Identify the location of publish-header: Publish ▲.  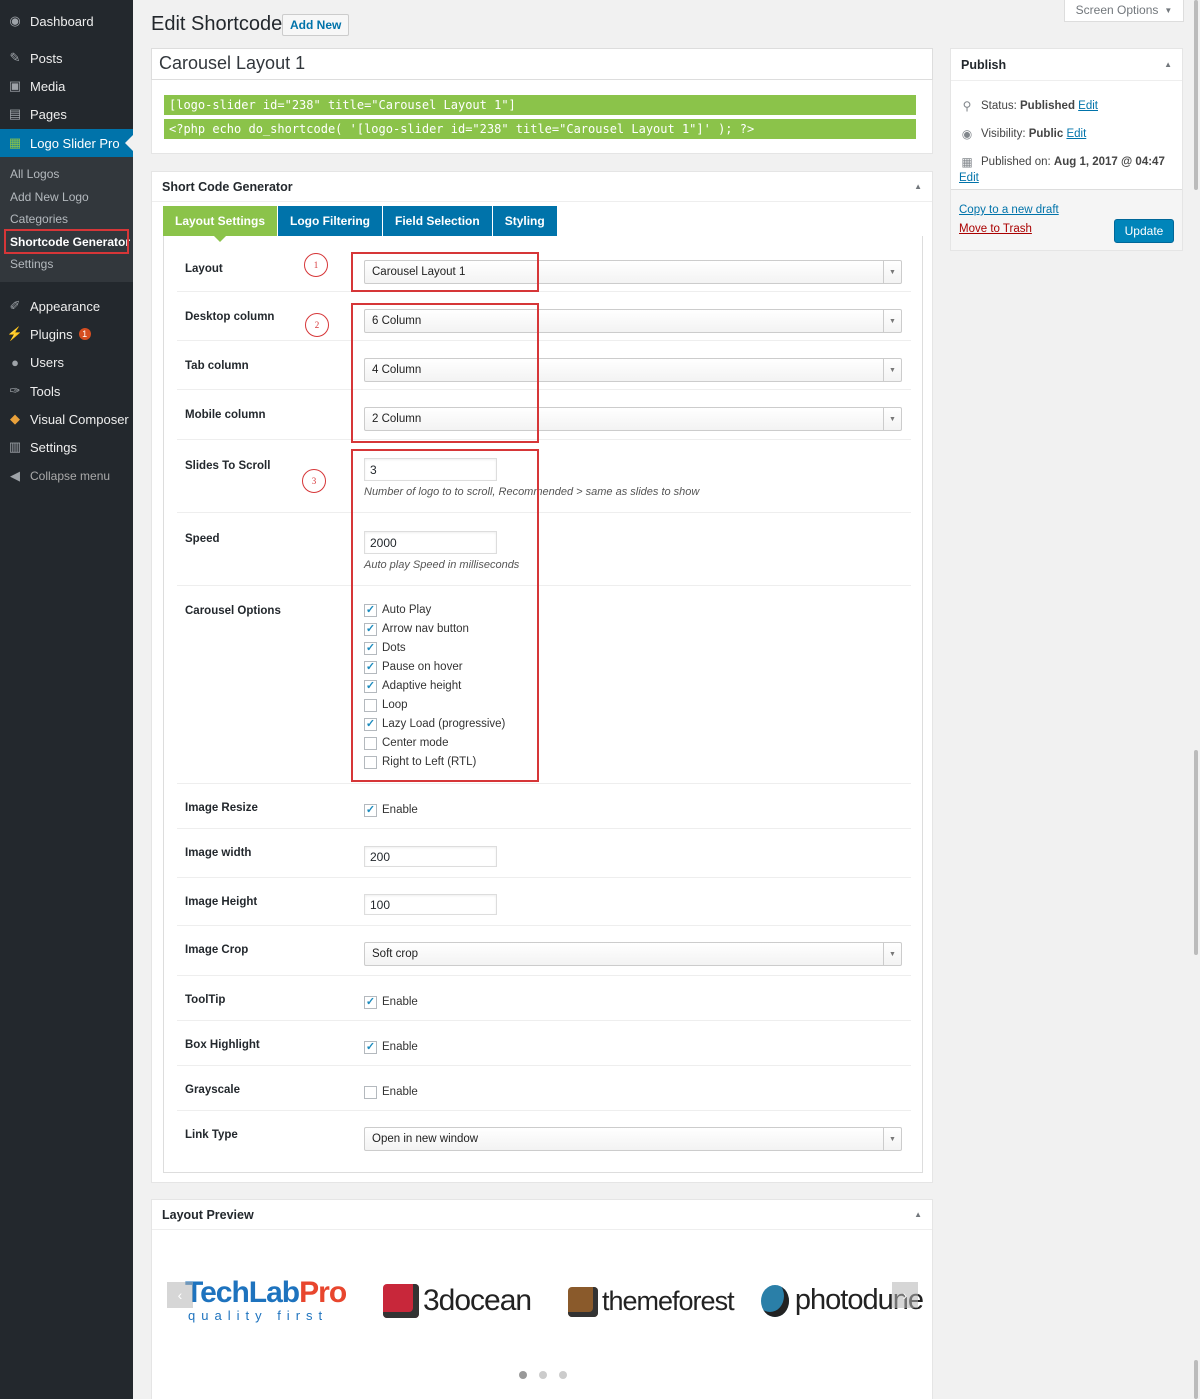
(1066, 65).